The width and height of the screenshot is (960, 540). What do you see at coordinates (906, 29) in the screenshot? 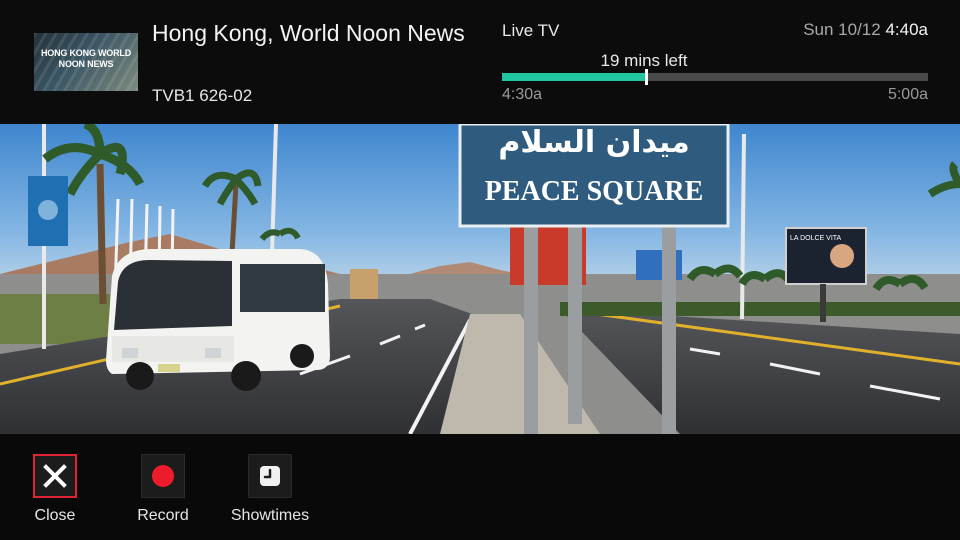
I see `clock-time: 4:40a` at bounding box center [906, 29].